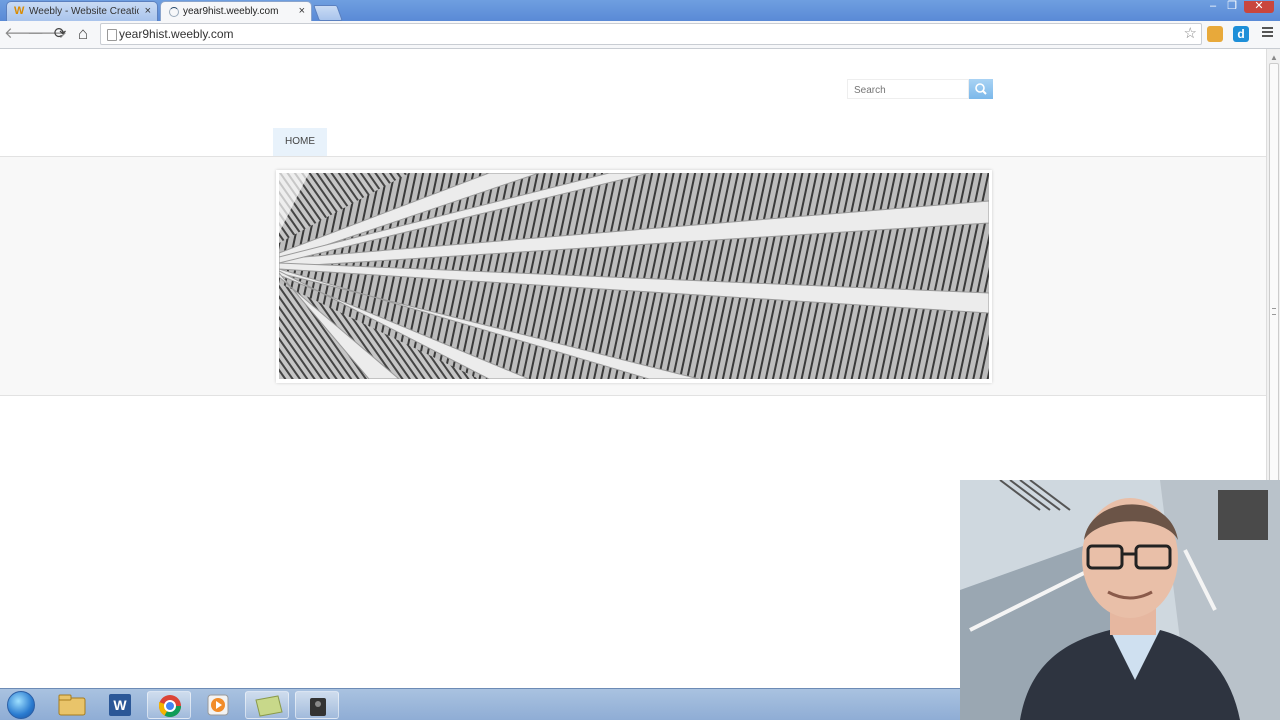 The image size is (1280, 725). I want to click on tab-title: Weebly - Website Creation, so click(84, 11).